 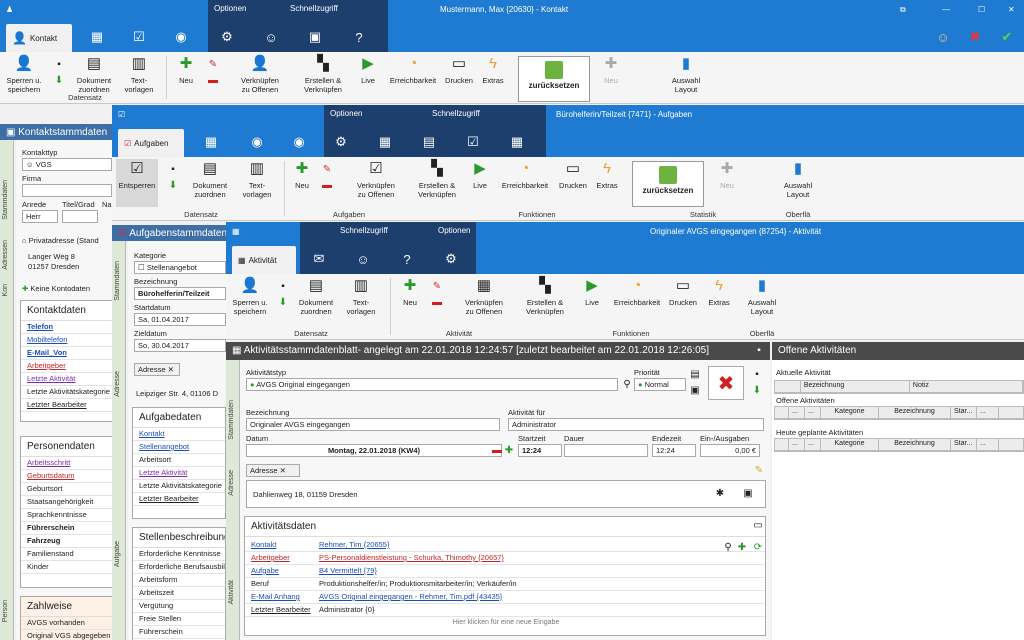 What do you see at coordinates (39, 38) in the screenshot?
I see `tab-kontakt: 👤 Kontakt` at bounding box center [39, 38].